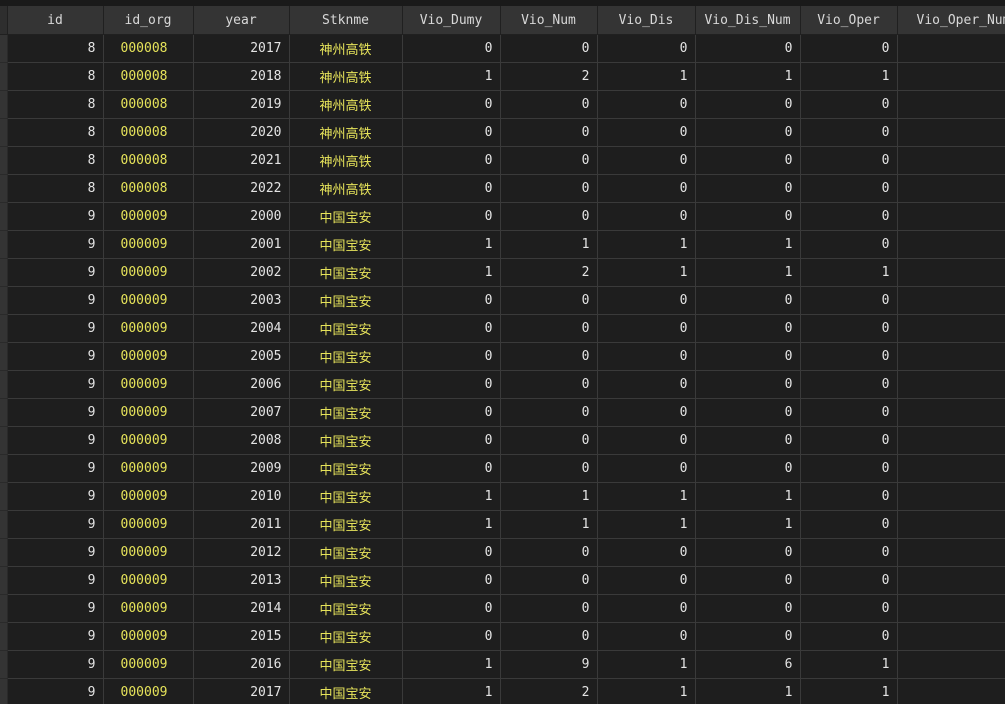 This screenshot has width=1005, height=704. I want to click on column-header-vio-dumy: Vio_Dumy, so click(451, 20).